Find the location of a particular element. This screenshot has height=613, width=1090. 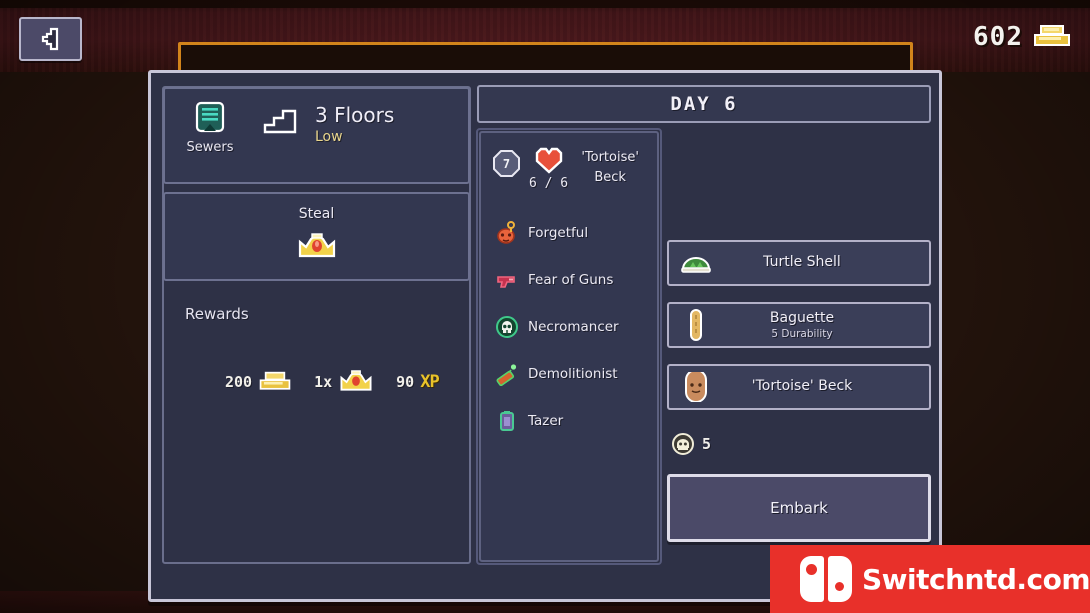

item-durability: 5 Durability is located at coordinates (802, 333).